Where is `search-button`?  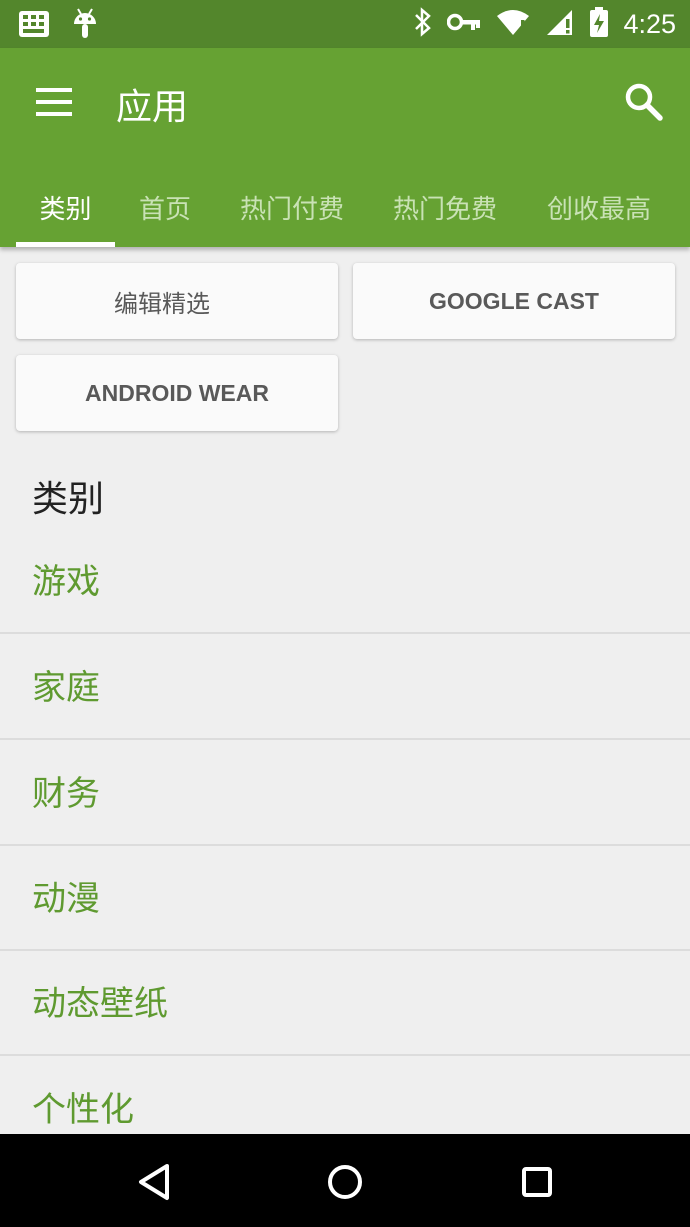
search-button is located at coordinates (644, 102).